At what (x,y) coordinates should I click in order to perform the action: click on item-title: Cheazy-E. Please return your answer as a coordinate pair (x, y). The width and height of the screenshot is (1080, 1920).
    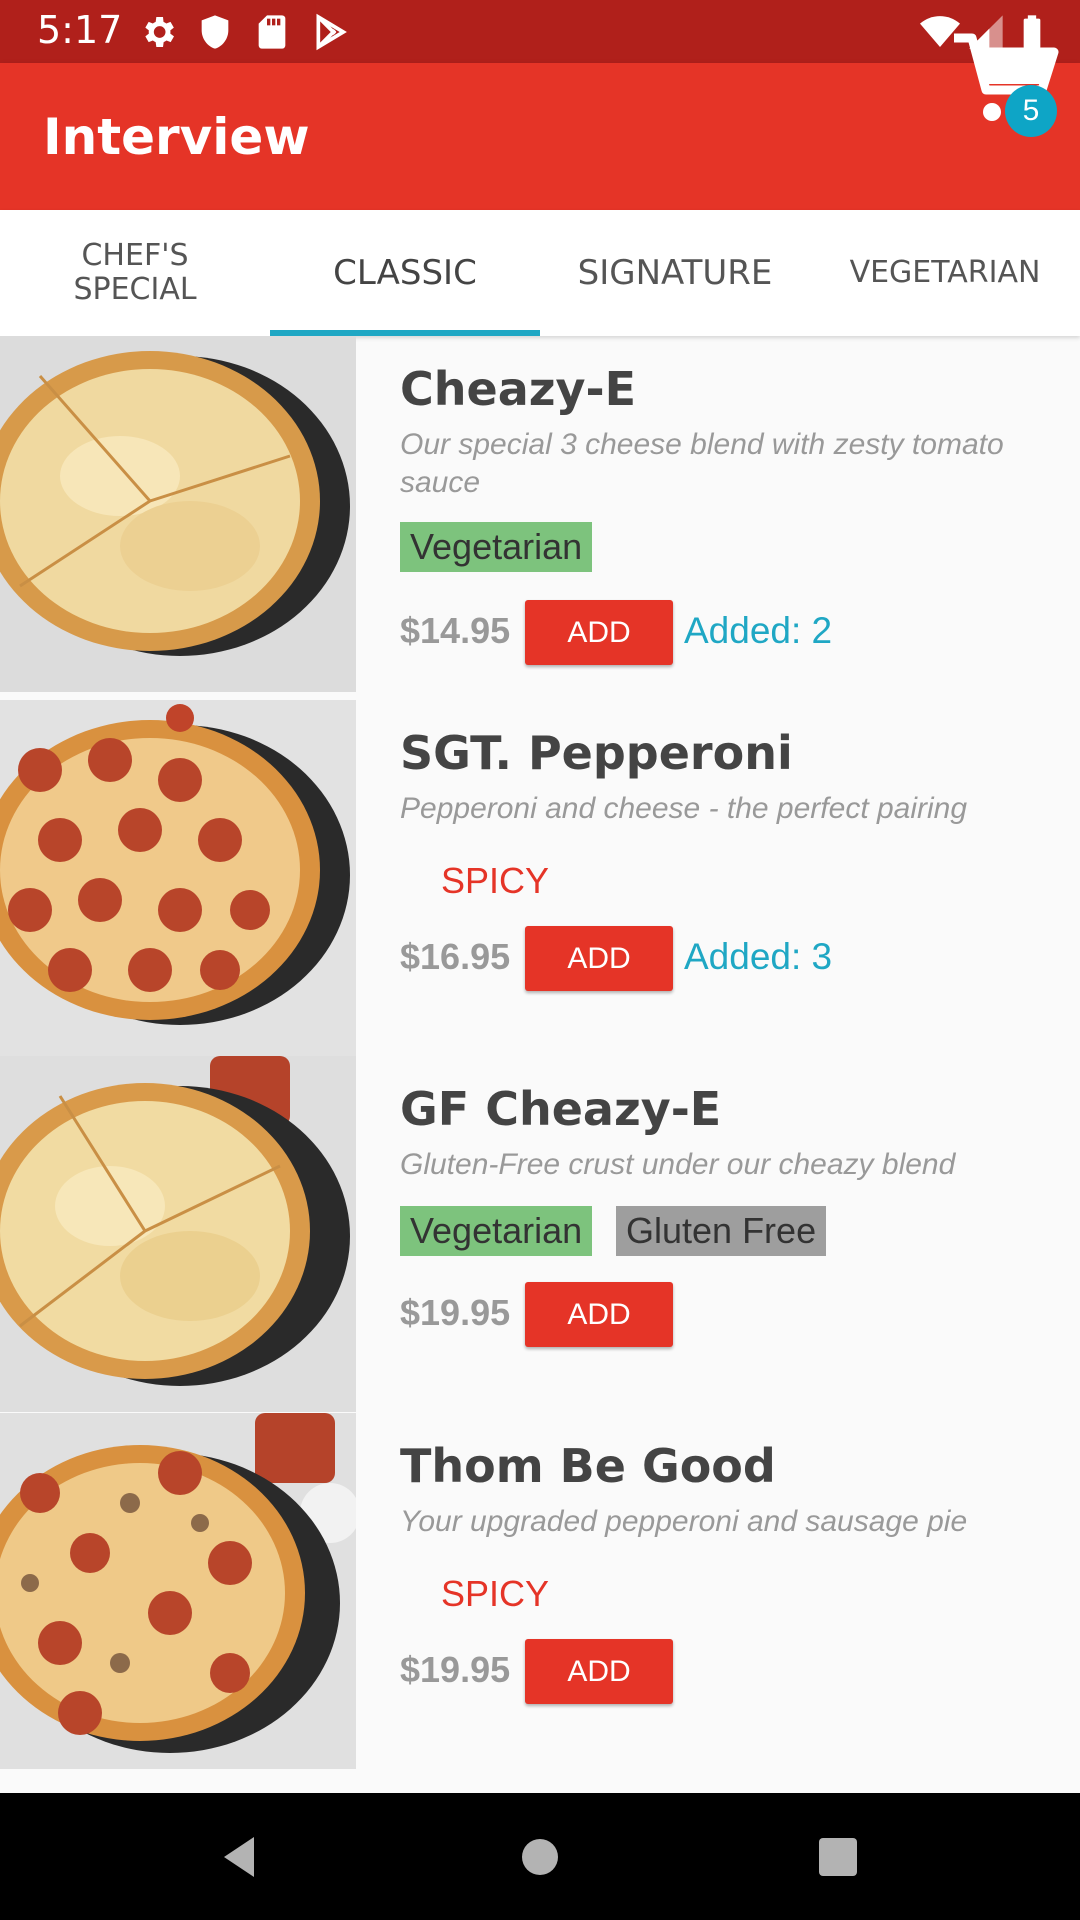
    Looking at the image, I should click on (518, 389).